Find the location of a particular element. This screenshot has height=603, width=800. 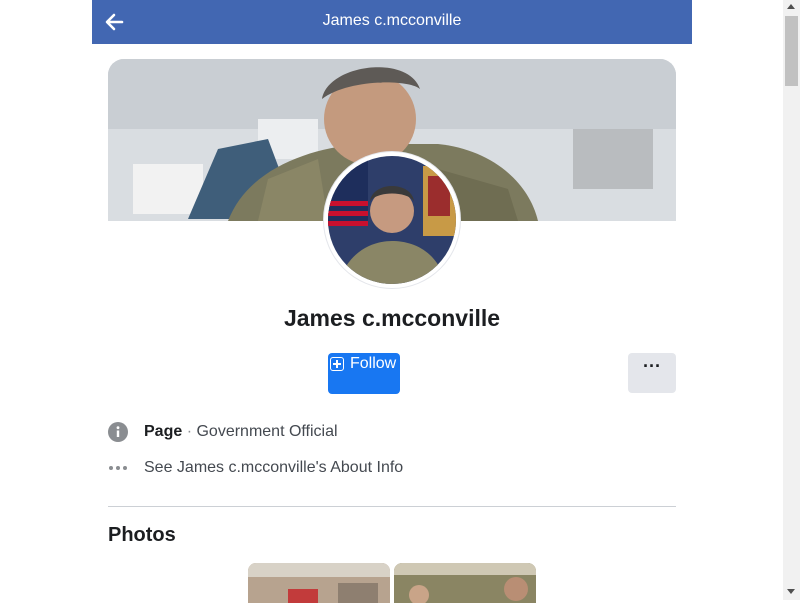

profile-name: James c.mcconville is located at coordinates (392, 318).